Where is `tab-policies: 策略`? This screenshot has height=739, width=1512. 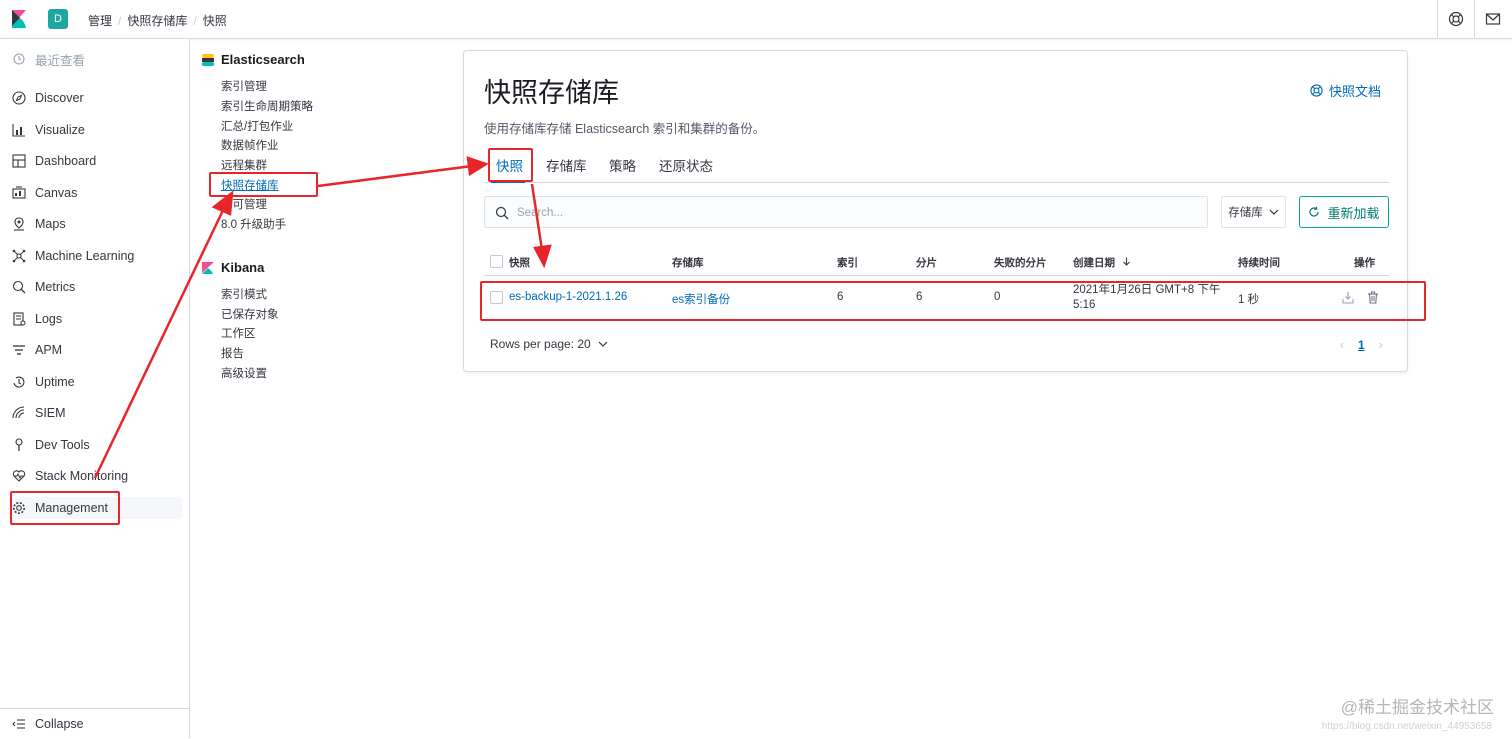 tab-policies: 策略 is located at coordinates (622, 165).